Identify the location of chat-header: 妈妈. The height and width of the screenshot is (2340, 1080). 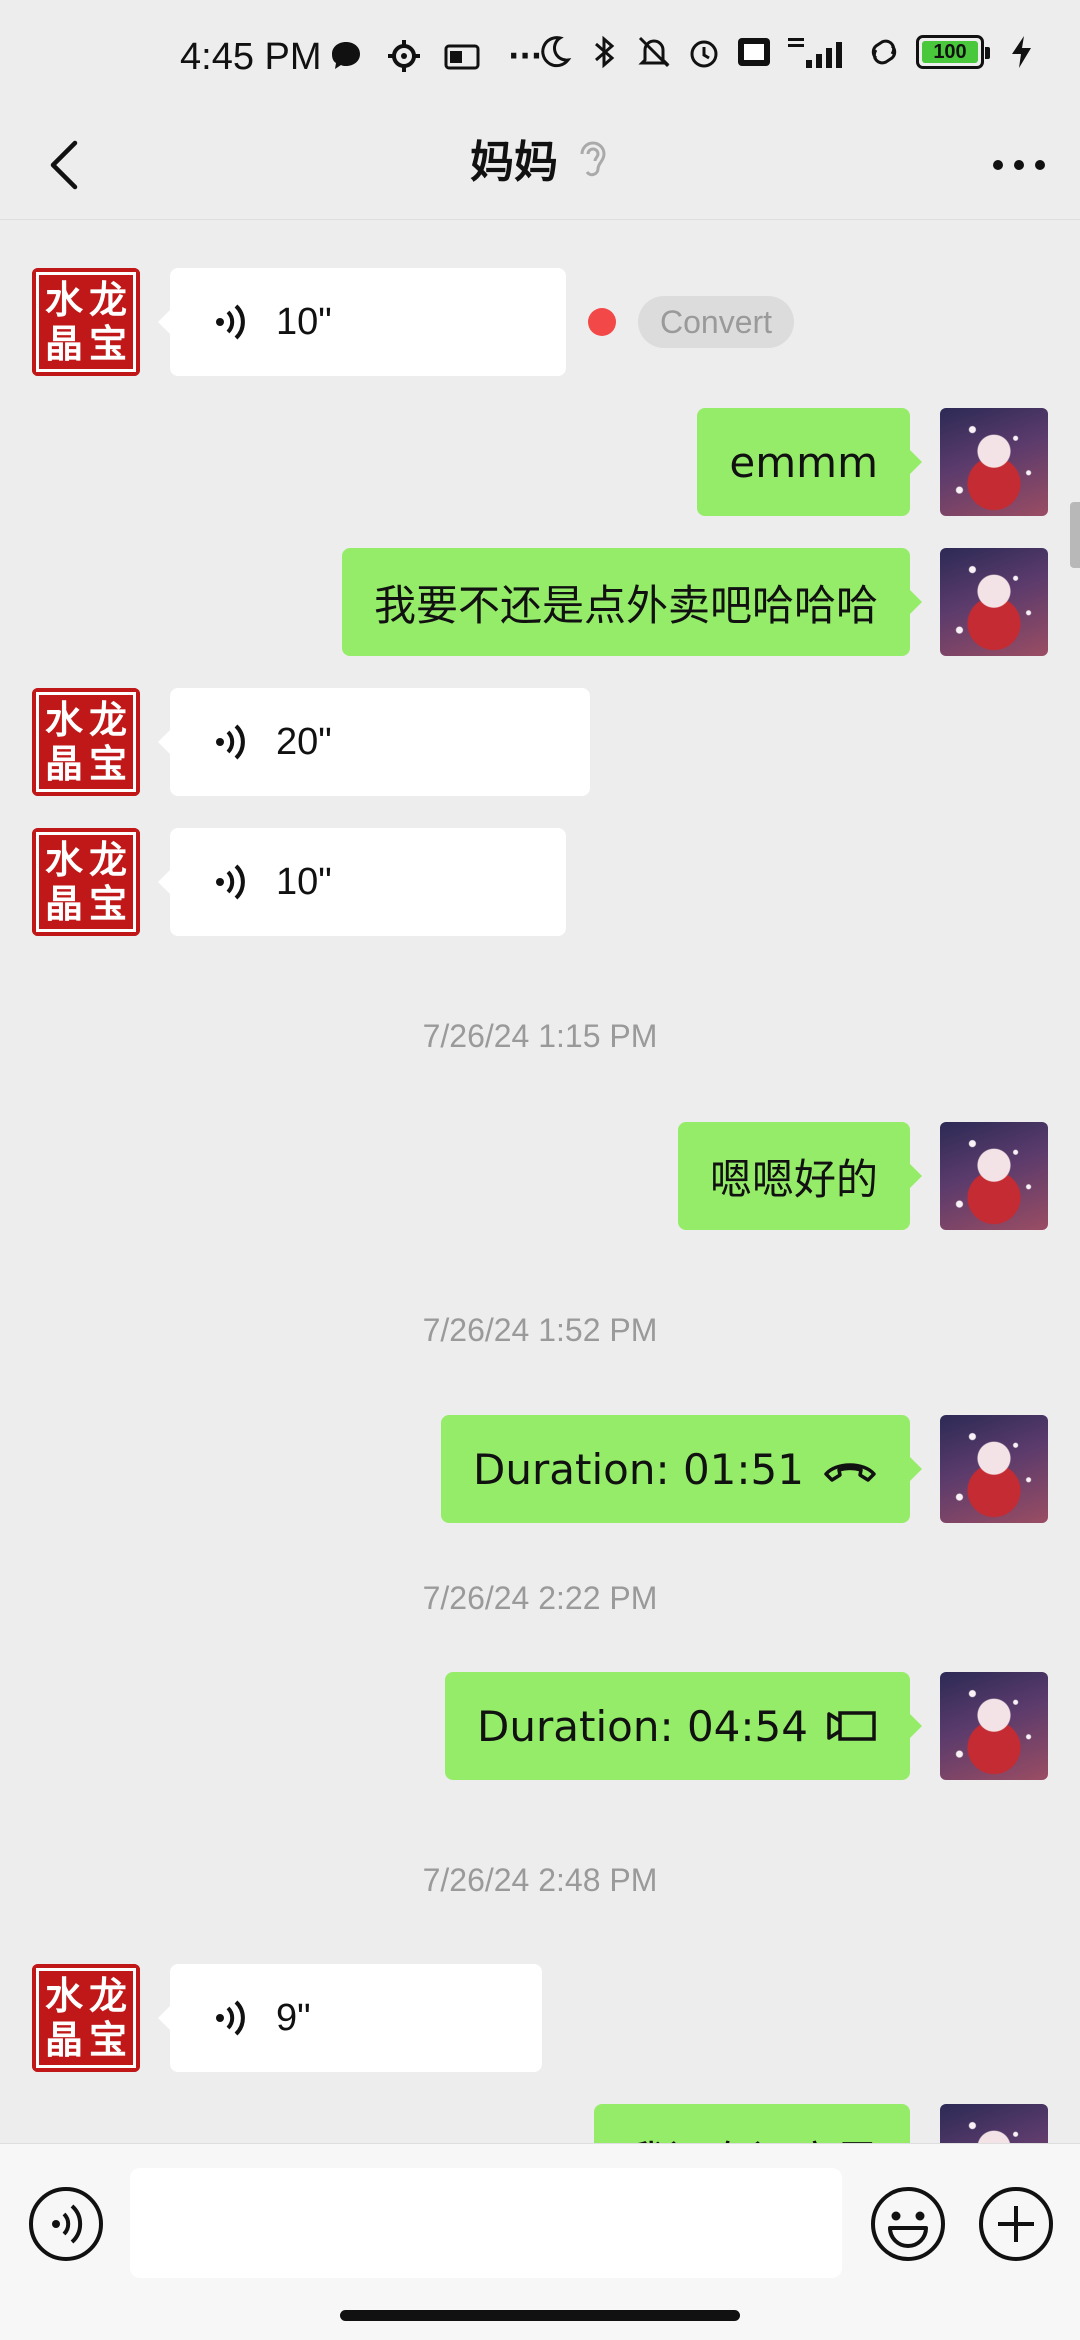
(540, 165).